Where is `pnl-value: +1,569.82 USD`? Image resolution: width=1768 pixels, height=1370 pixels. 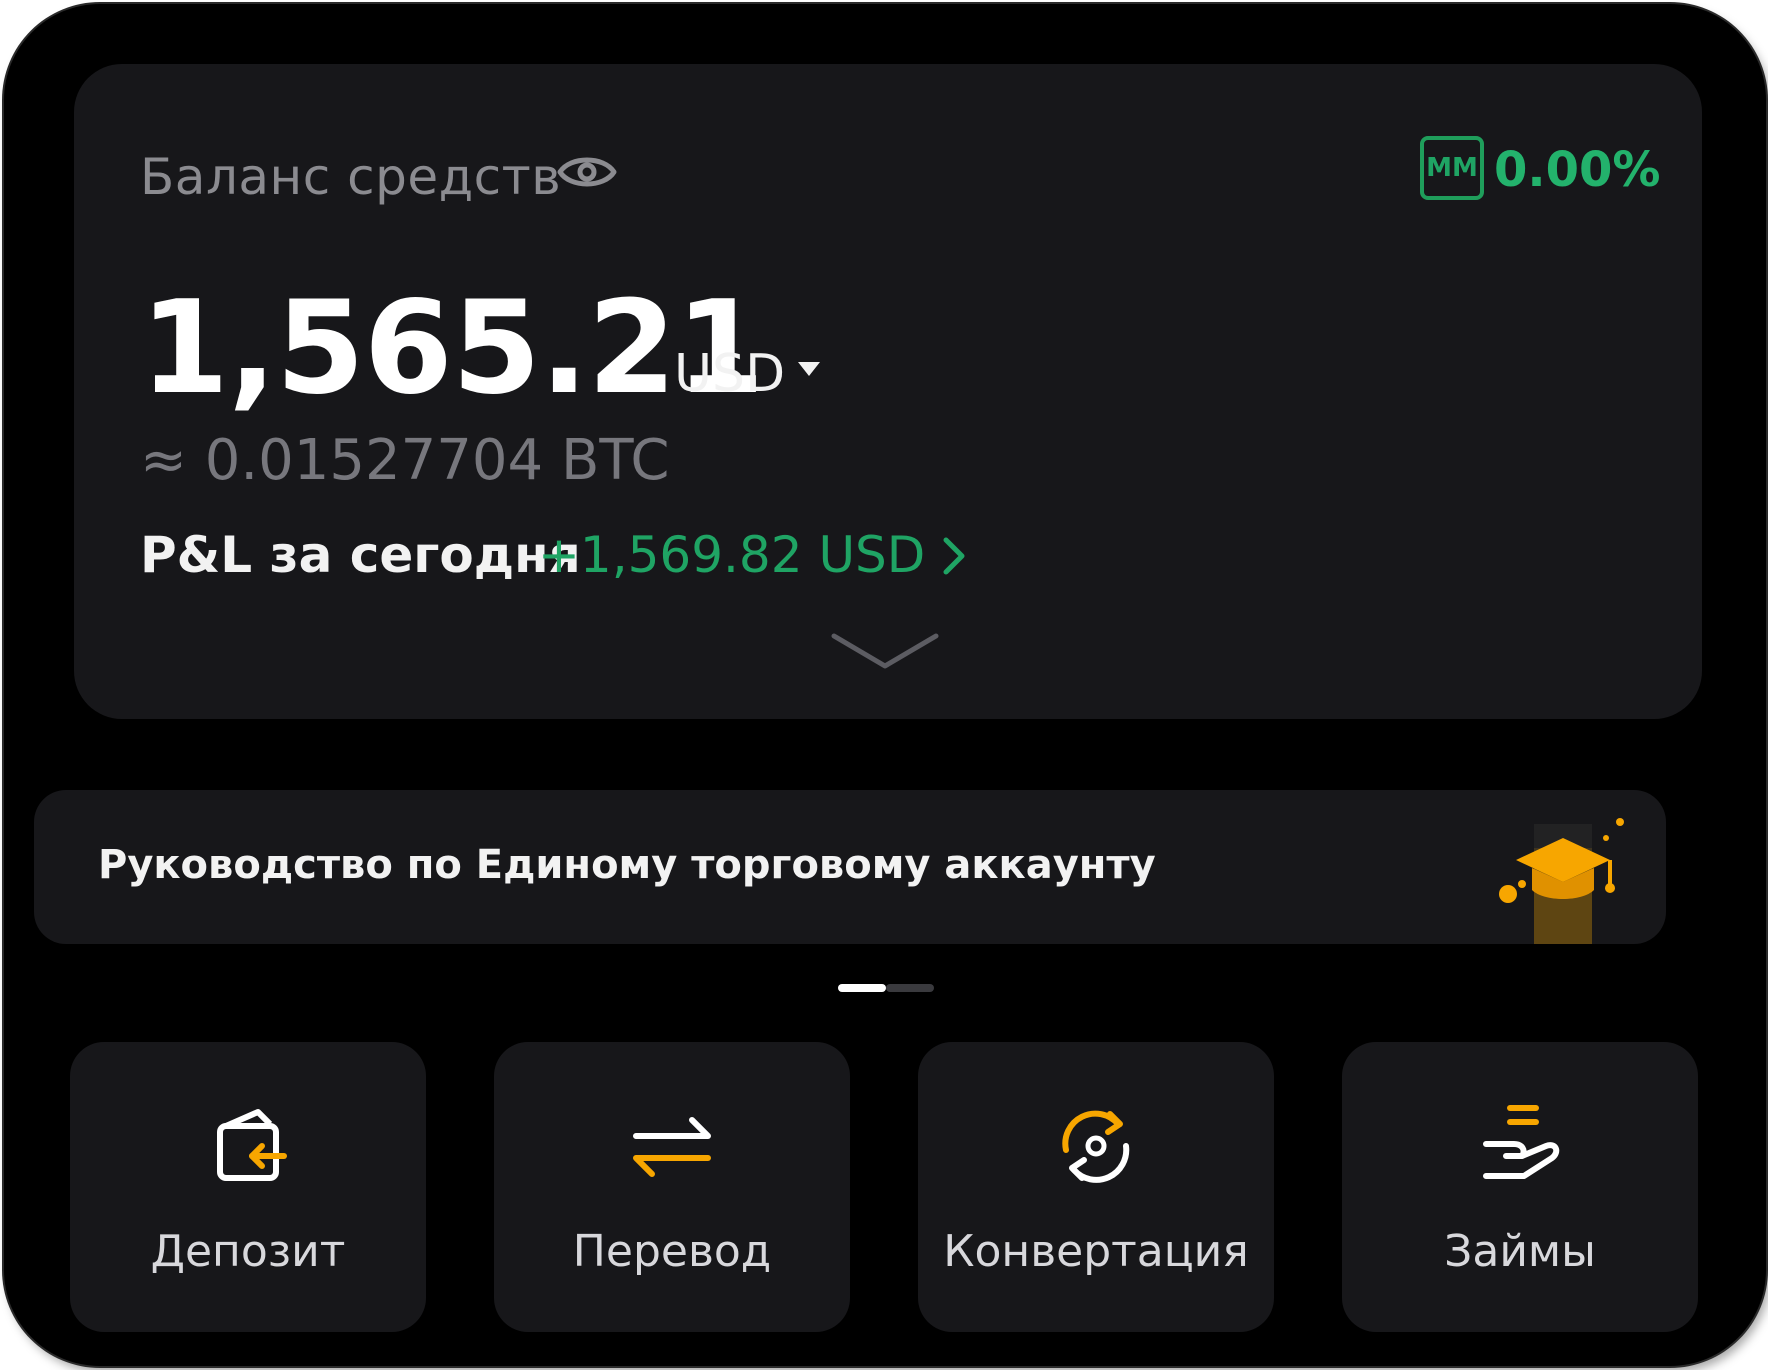
pnl-value: +1,569.82 USD is located at coordinates (731, 555).